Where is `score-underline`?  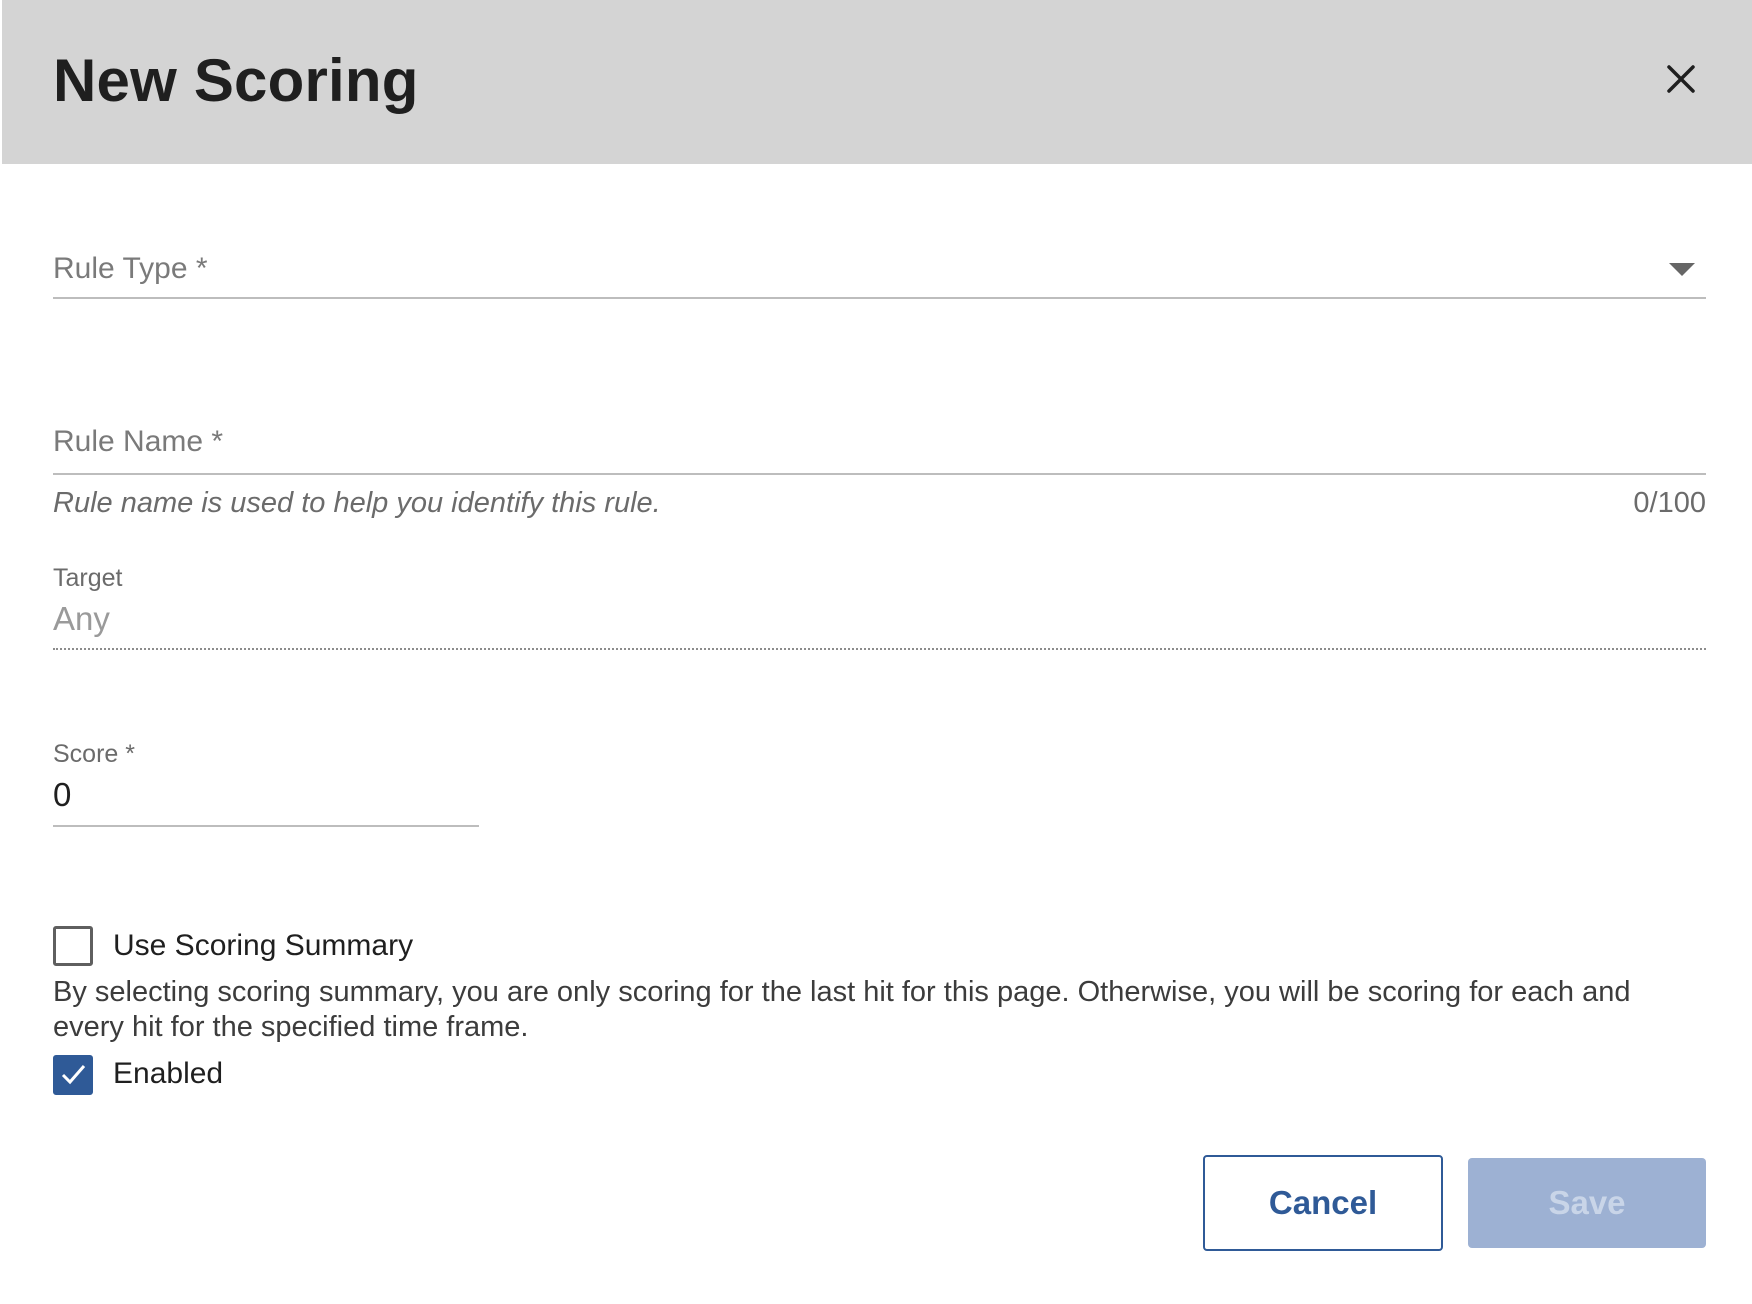
score-underline is located at coordinates (266, 826).